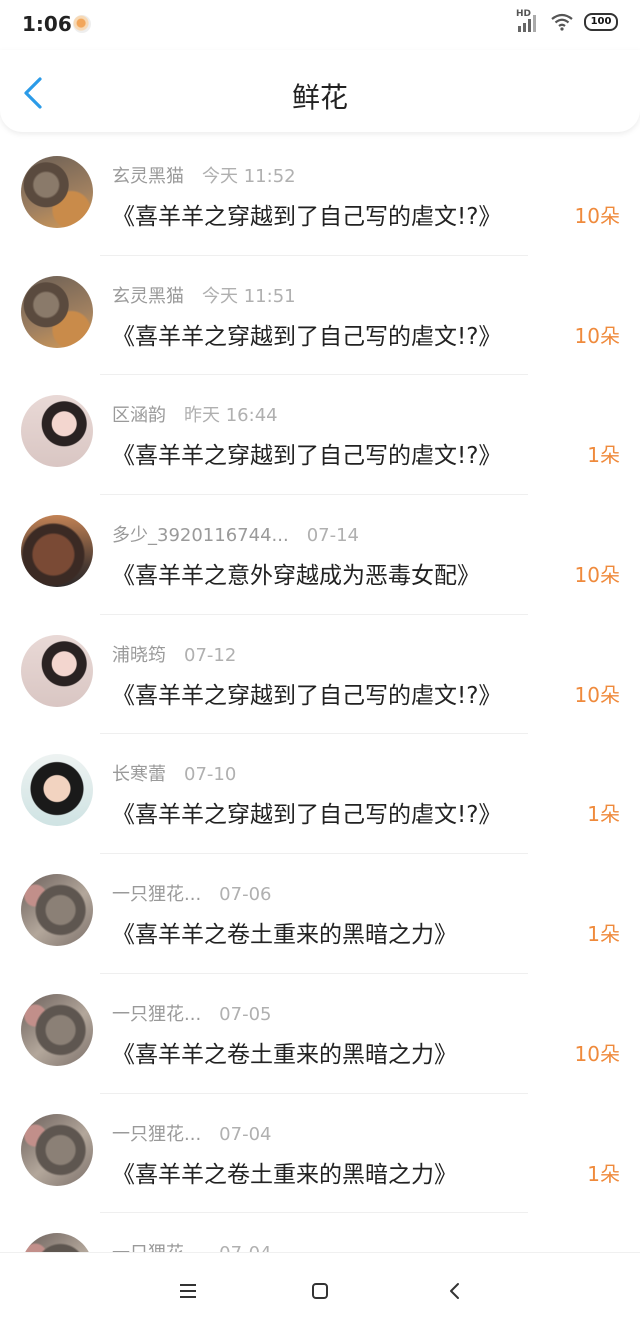 The width and height of the screenshot is (640, 1331). What do you see at coordinates (319, 97) in the screenshot?
I see `page-title: 鲜花` at bounding box center [319, 97].